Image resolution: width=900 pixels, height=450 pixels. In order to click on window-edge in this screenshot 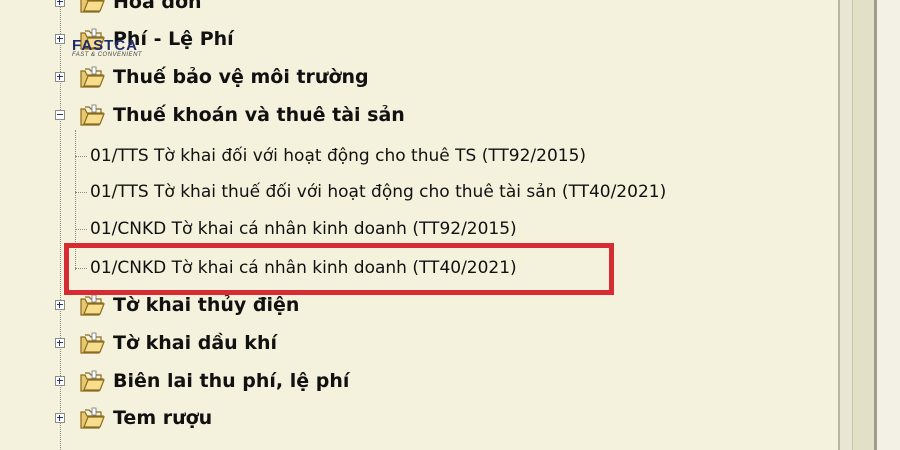, I will do `click(888, 225)`.